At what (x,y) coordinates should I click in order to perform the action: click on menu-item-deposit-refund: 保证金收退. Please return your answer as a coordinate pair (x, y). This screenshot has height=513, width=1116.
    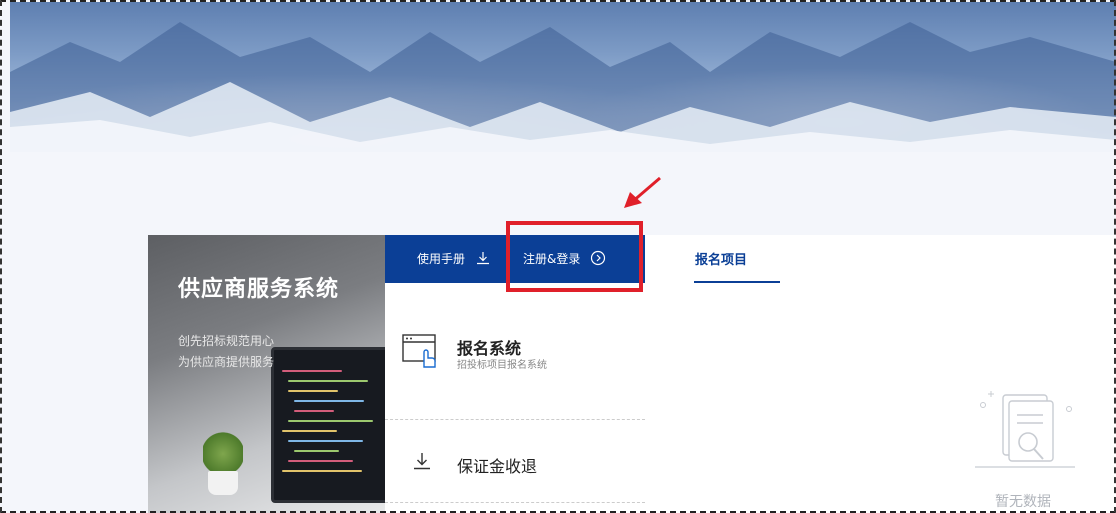
    Looking at the image, I should click on (515, 461).